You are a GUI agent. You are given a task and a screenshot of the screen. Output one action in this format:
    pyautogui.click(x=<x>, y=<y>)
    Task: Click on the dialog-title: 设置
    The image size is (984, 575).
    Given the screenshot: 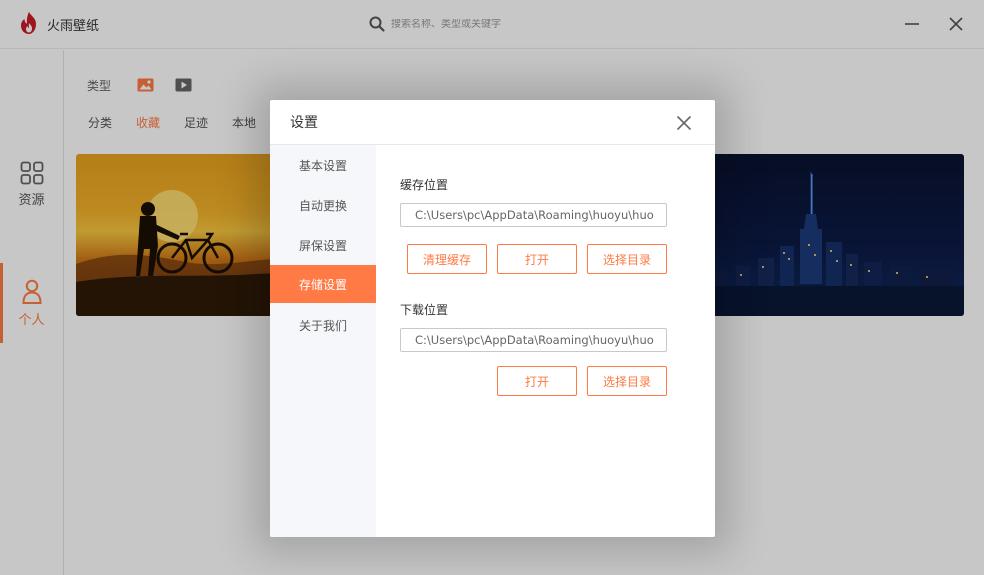 What is the action you would take?
    pyautogui.click(x=304, y=123)
    